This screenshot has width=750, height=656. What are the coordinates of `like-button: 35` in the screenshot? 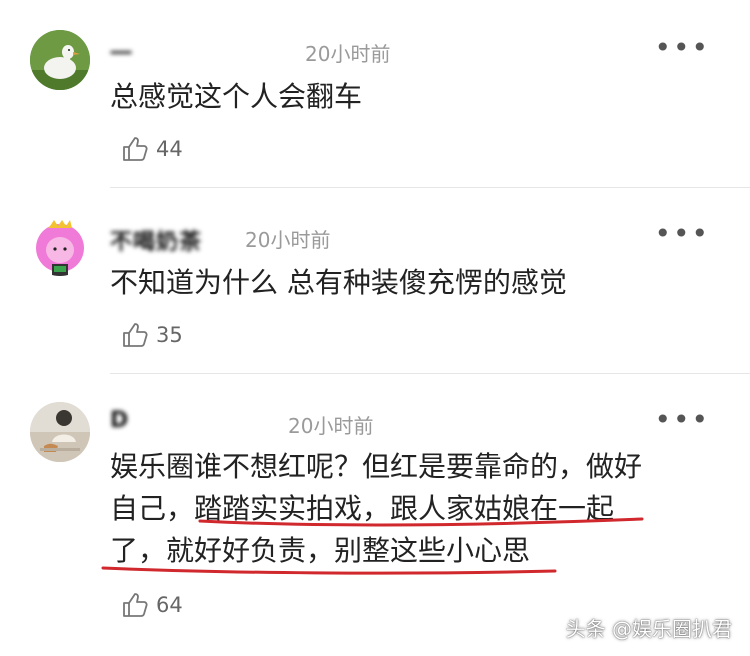 It's located at (151, 335).